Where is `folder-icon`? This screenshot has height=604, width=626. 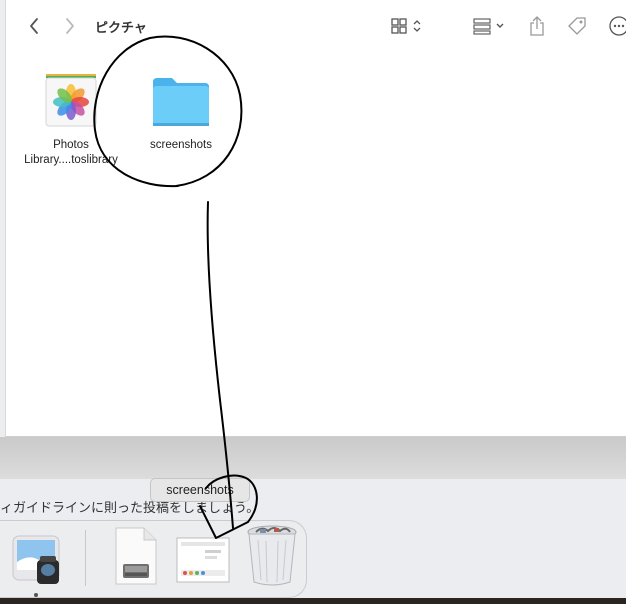
folder-icon is located at coordinates (181, 100).